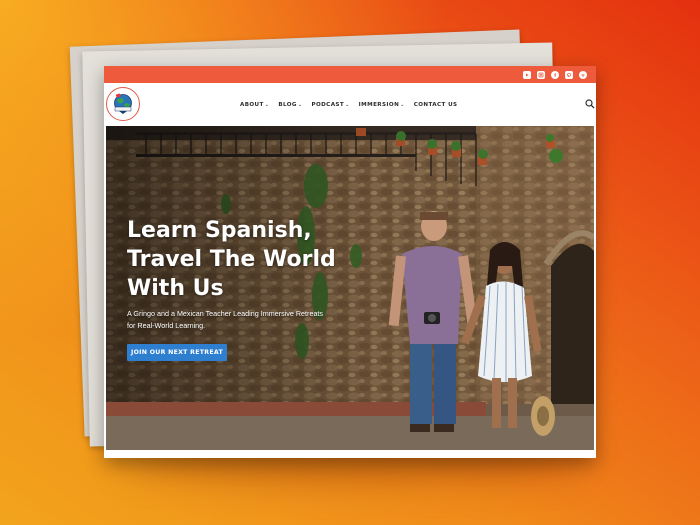  I want to click on nav-item-contact-us: CONTACT US, so click(436, 105).